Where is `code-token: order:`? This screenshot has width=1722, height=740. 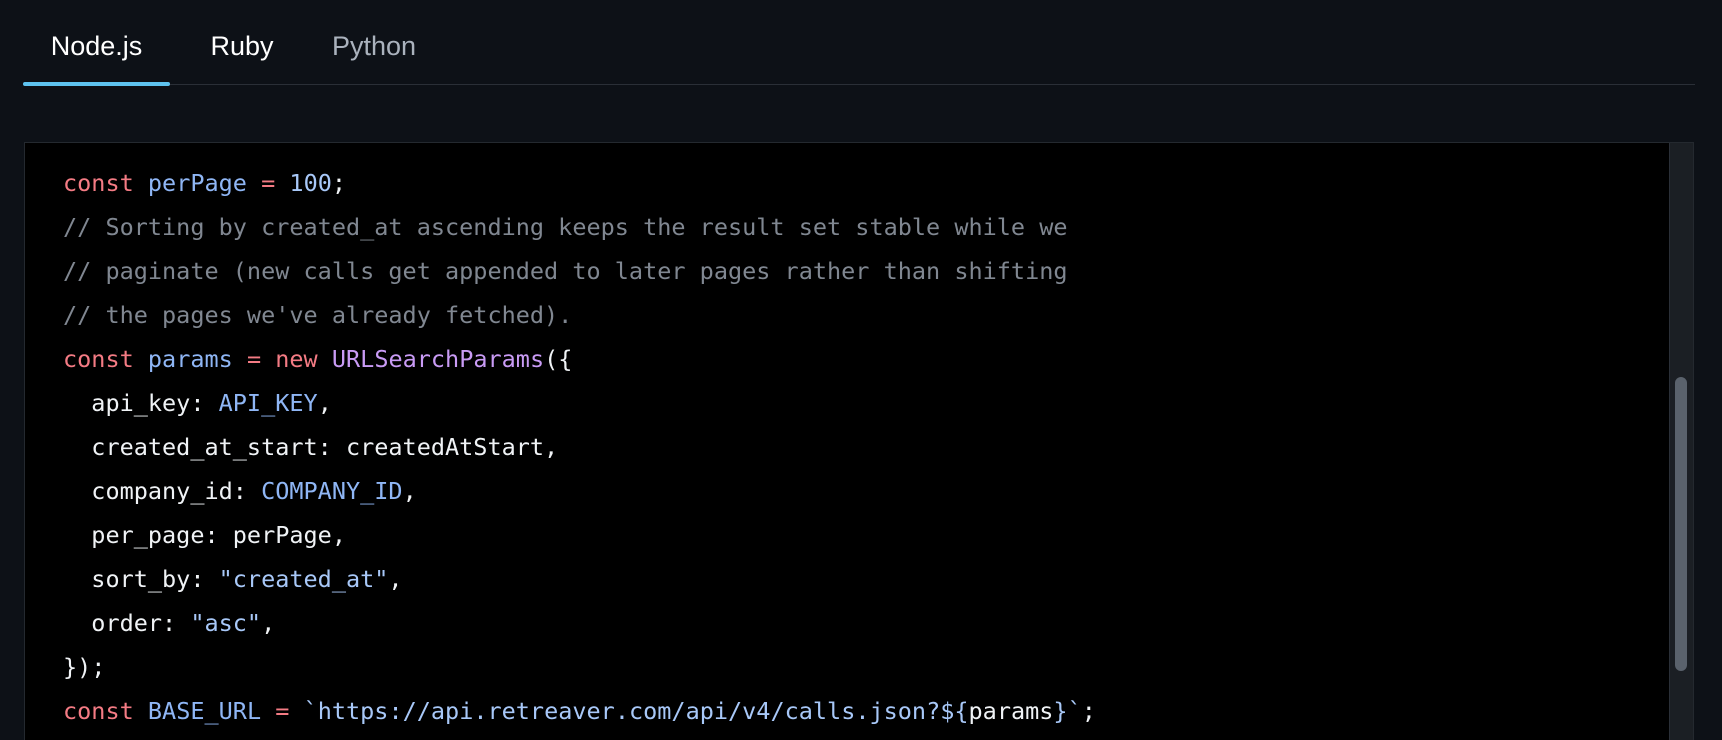
code-token: order: is located at coordinates (127, 623).